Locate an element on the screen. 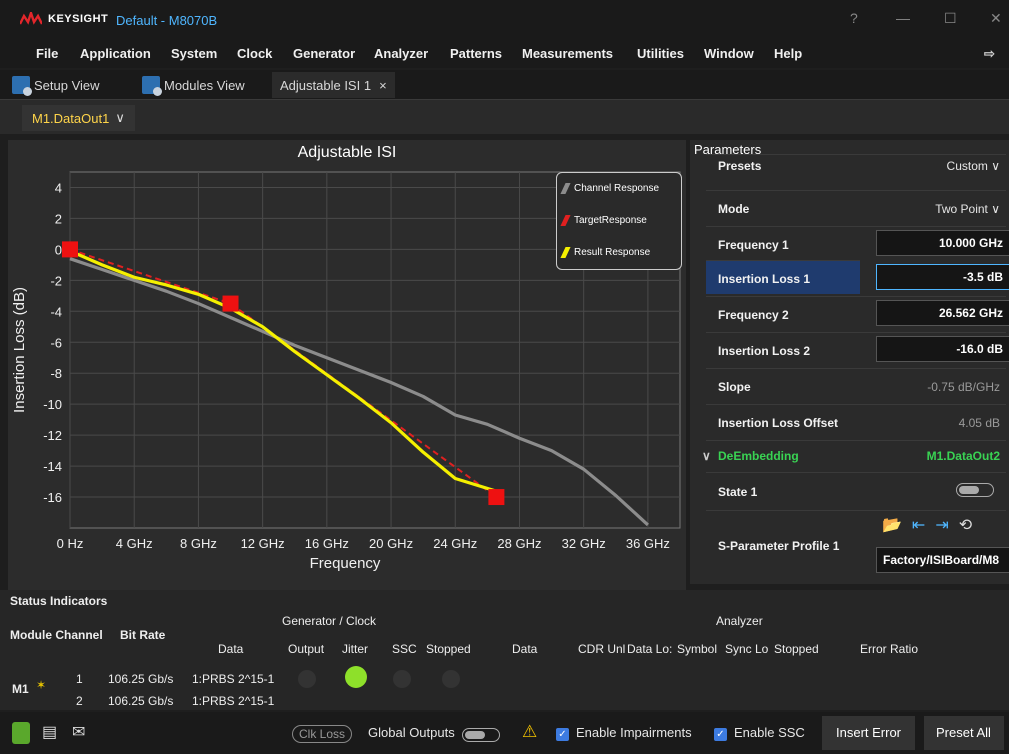 The width and height of the screenshot is (1009, 754). menu-measurements: Measurements is located at coordinates (567, 53).